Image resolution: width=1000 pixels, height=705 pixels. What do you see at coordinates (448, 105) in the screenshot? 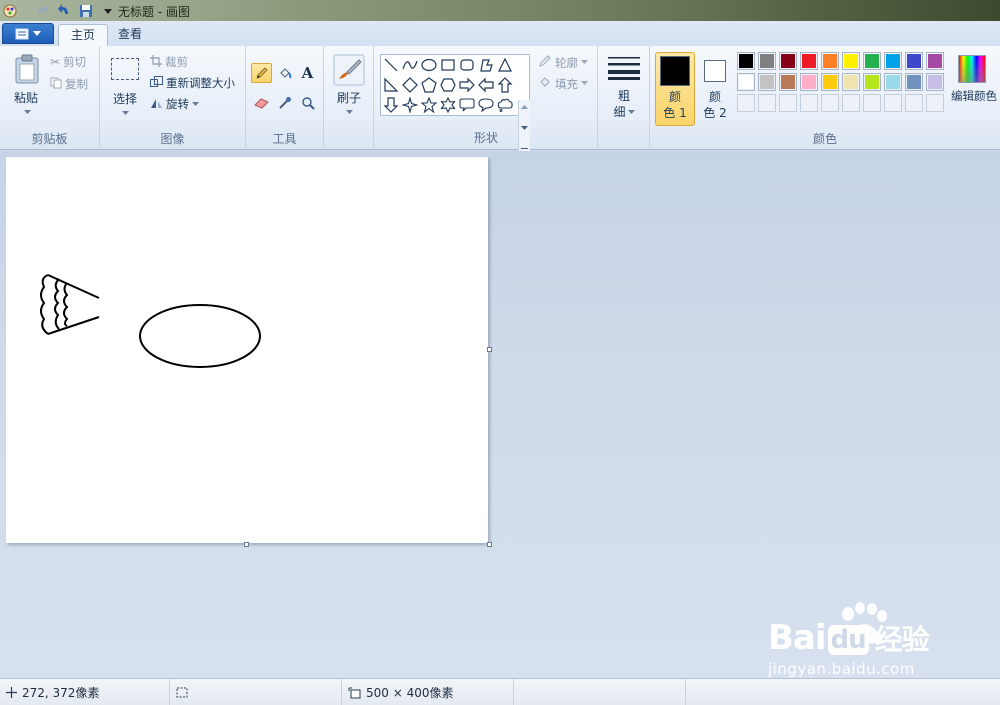
I see `six-point-star-shape` at bounding box center [448, 105].